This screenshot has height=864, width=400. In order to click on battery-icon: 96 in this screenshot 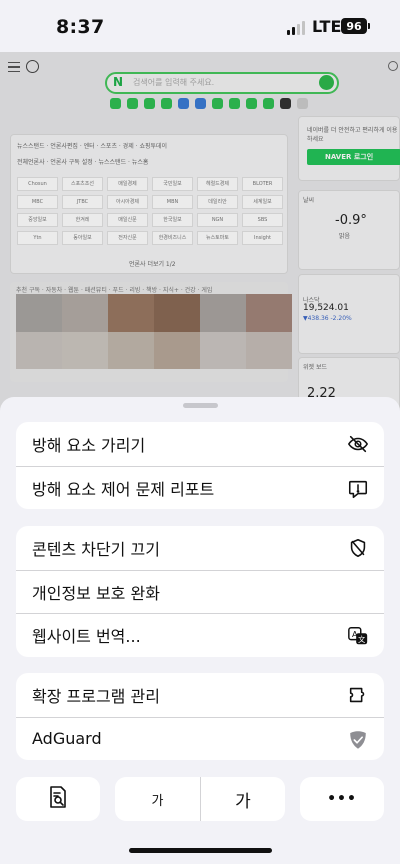, I will do `click(355, 26)`.